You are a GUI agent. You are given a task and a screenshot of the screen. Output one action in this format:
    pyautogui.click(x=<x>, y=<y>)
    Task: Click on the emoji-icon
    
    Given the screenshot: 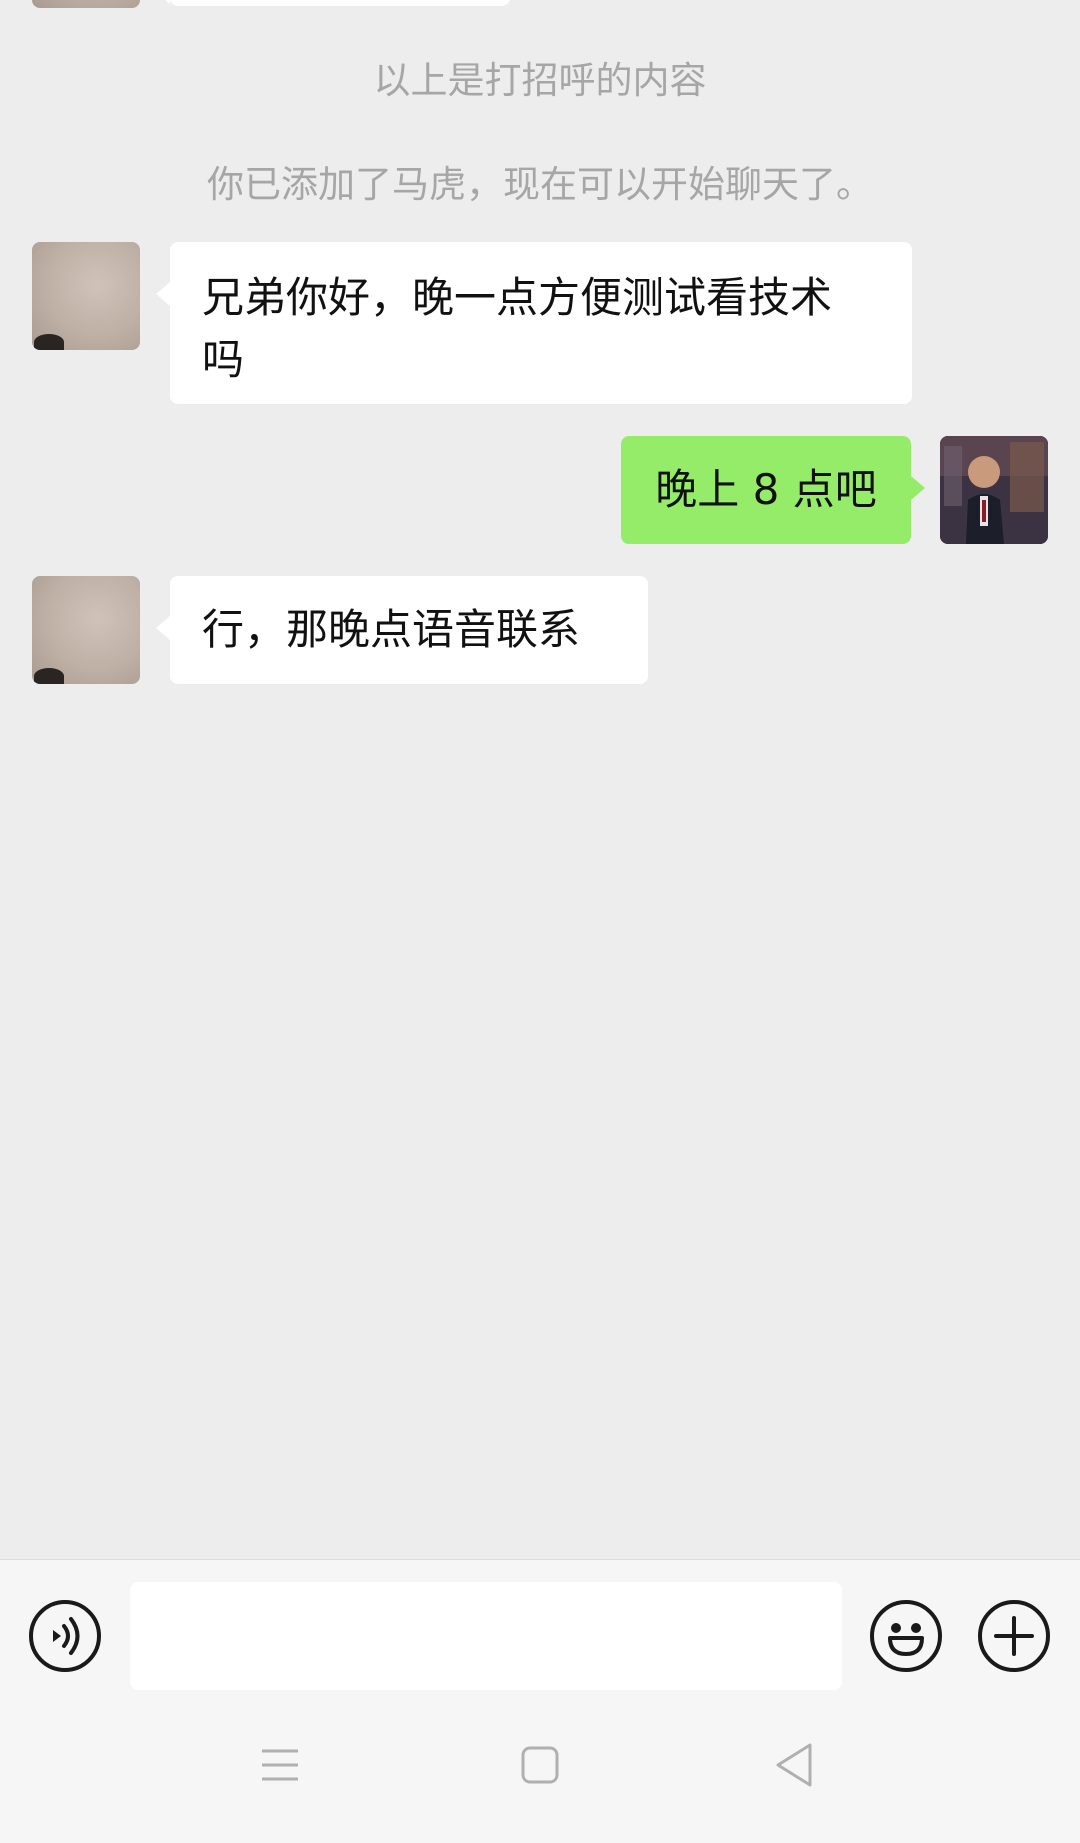 What is the action you would take?
    pyautogui.click(x=906, y=1639)
    